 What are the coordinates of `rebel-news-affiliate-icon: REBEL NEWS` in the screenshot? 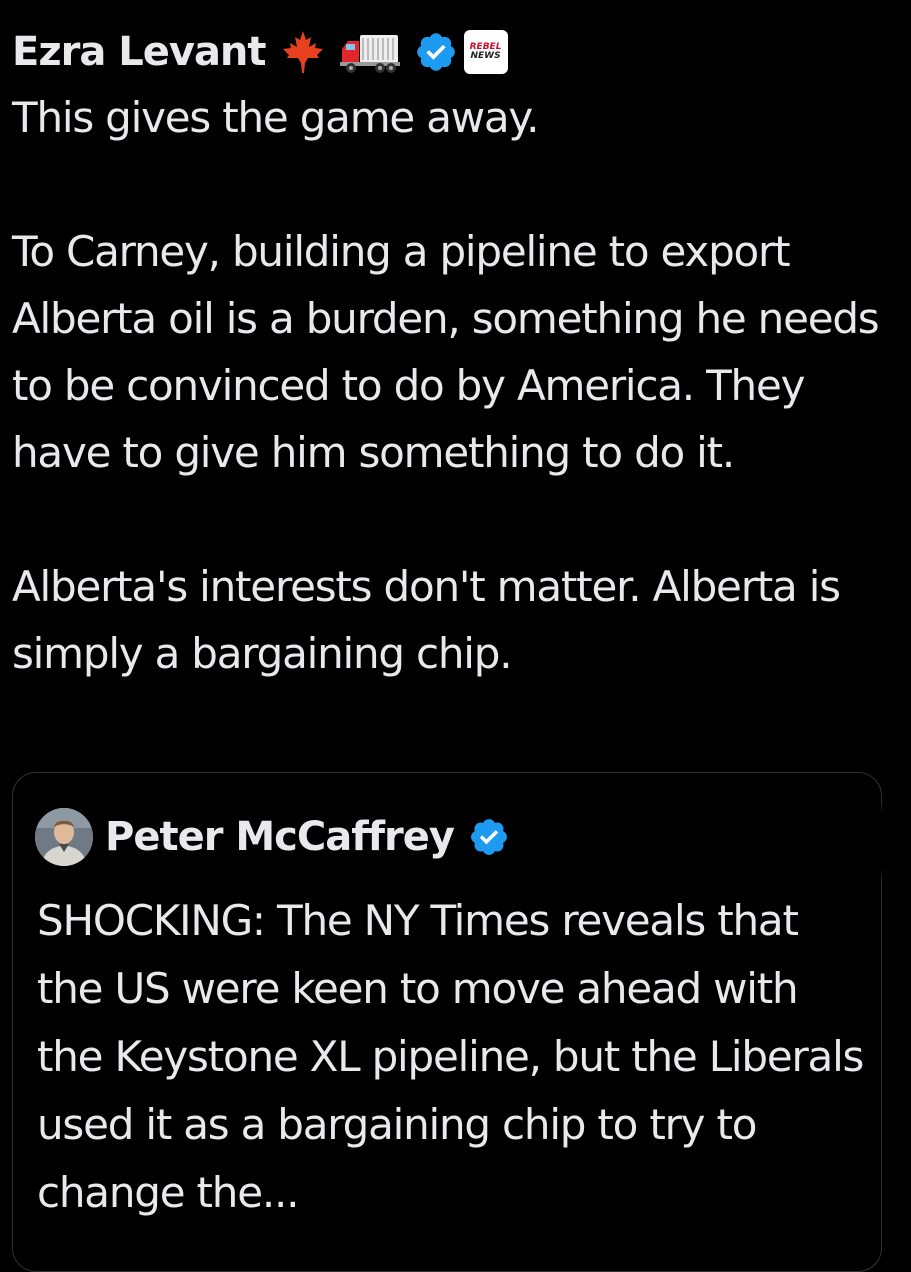 It's located at (485, 52).